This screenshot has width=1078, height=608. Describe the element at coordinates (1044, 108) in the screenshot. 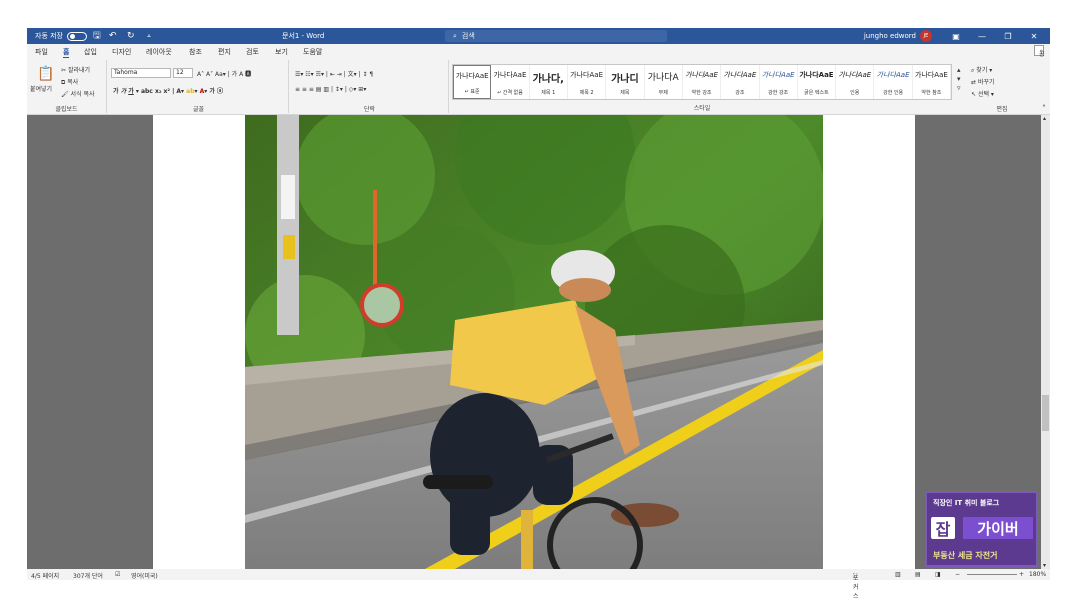

I see `collapse-ribbon-icon: ˄` at that location.